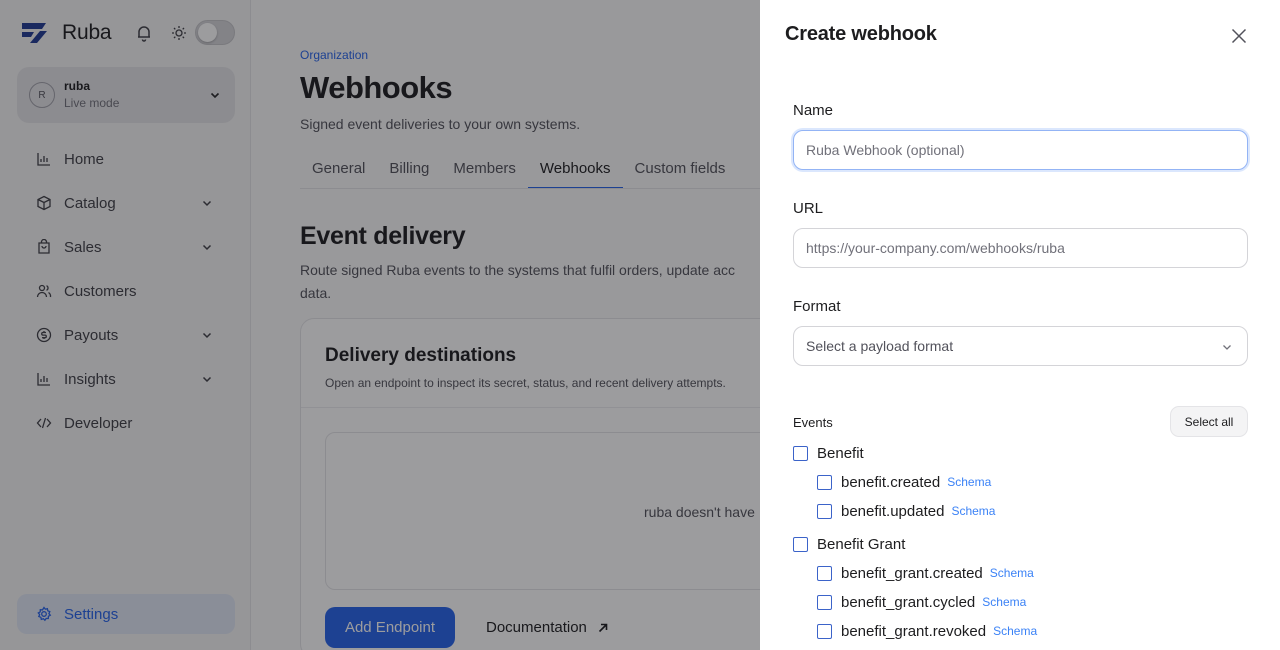  I want to click on event-label: benefit_grant.revoked, so click(914, 631).